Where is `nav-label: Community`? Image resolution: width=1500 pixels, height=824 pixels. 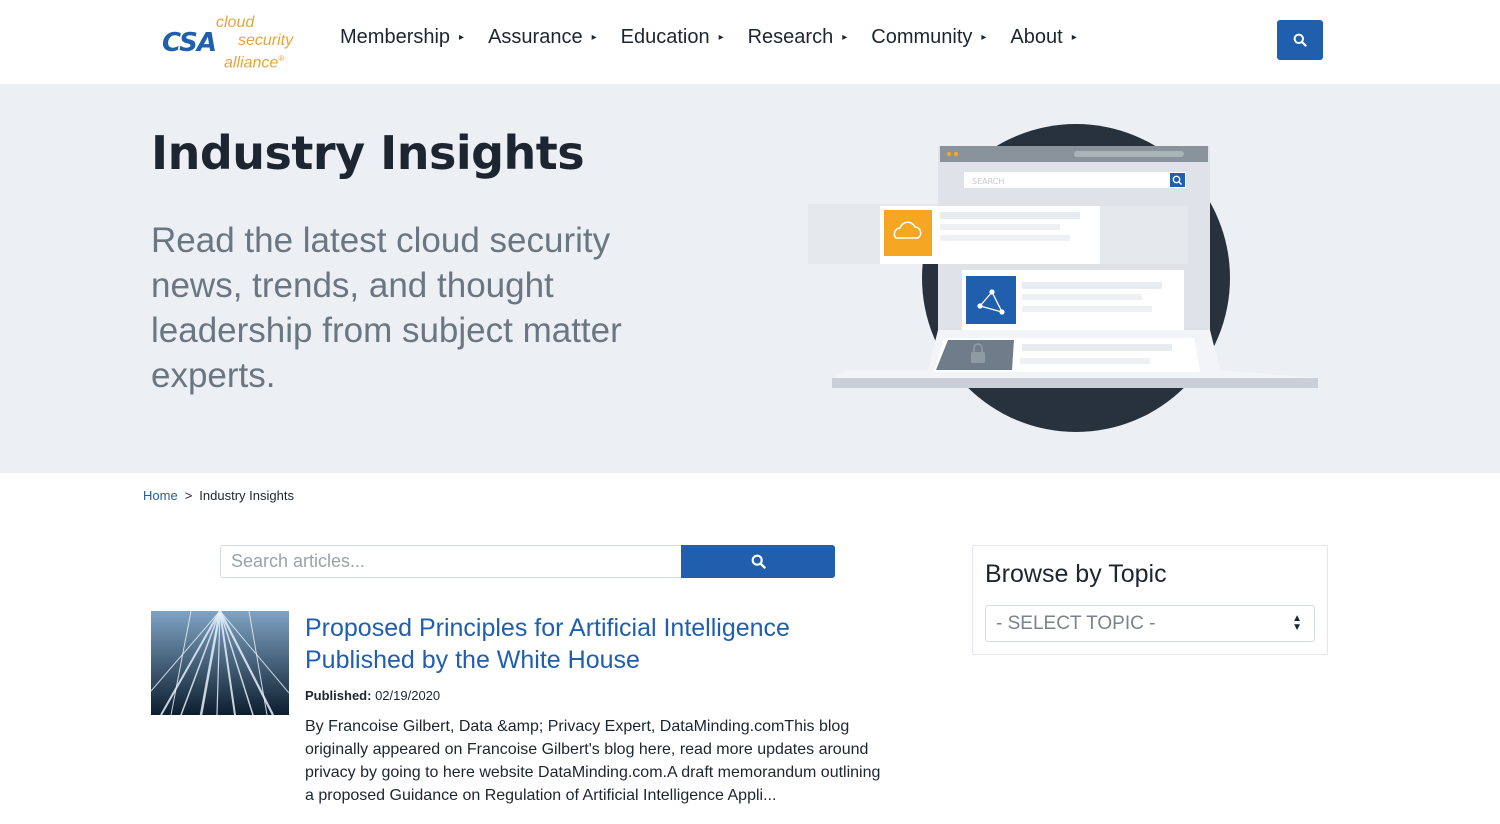
nav-label: Community is located at coordinates (922, 37).